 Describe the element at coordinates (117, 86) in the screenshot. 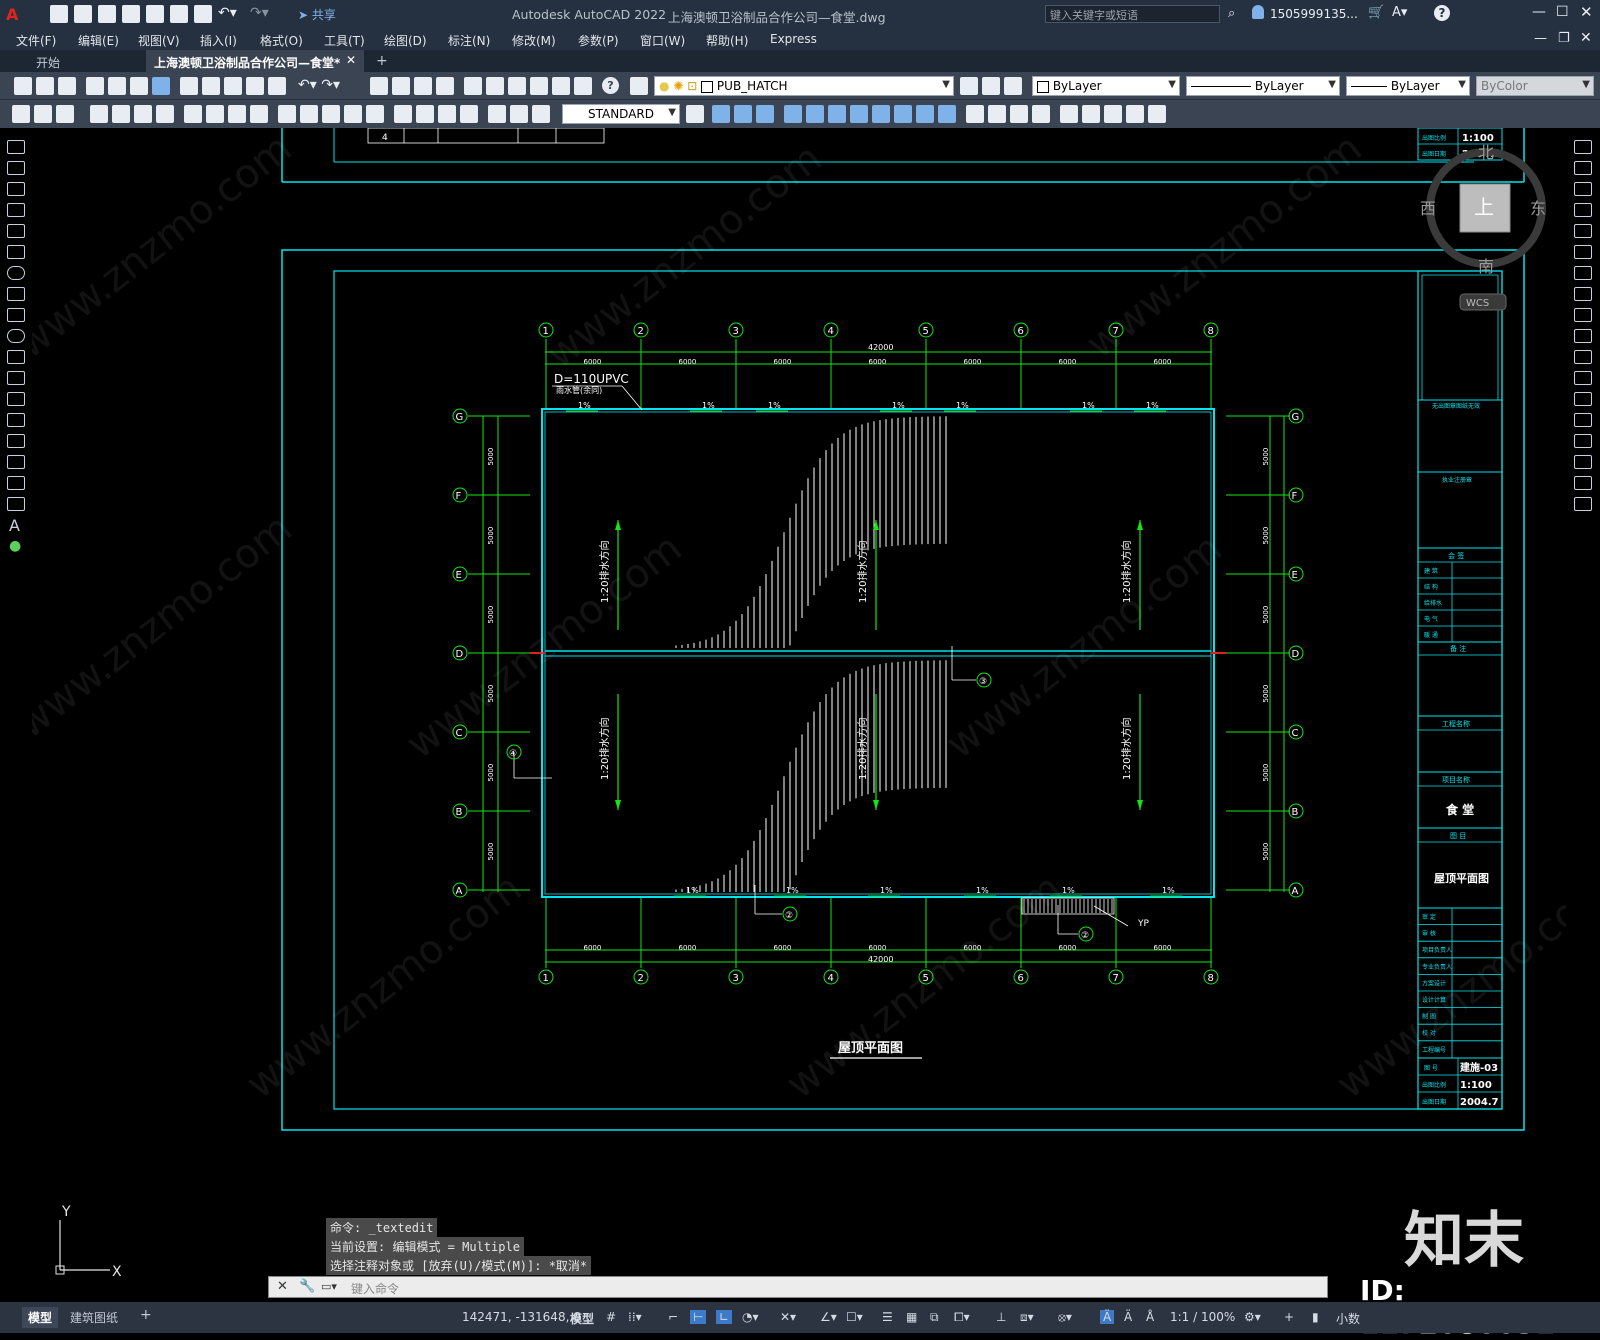

I see `preview-icon` at that location.